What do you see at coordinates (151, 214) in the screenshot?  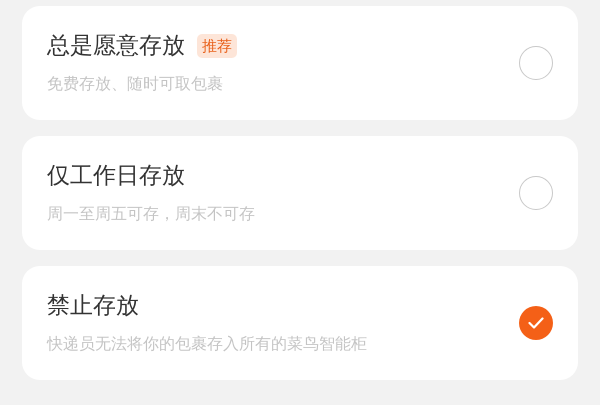 I see `option-description: 周一至周五可存，周末不可存` at bounding box center [151, 214].